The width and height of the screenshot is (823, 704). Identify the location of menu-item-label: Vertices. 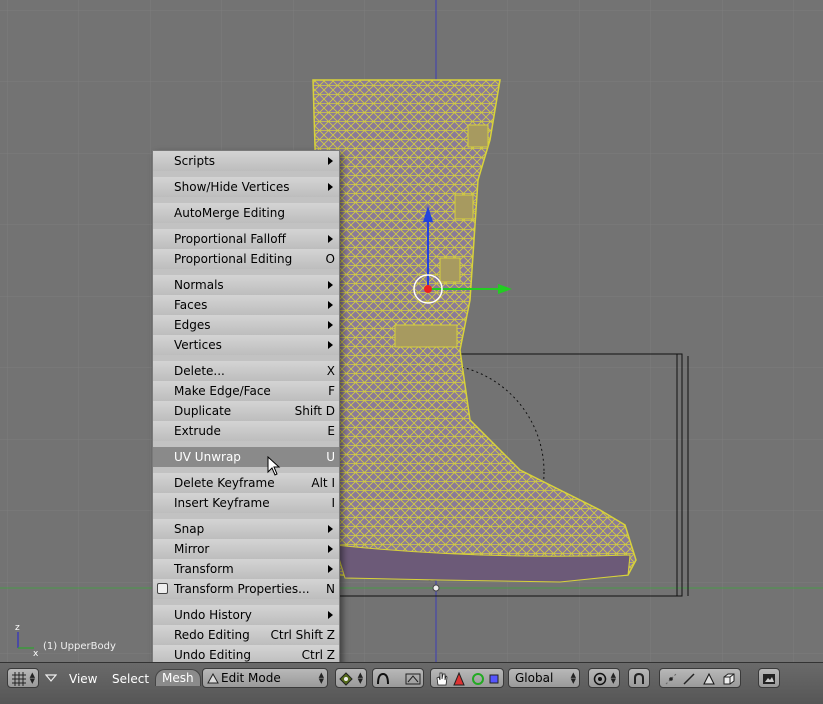
(198, 345).